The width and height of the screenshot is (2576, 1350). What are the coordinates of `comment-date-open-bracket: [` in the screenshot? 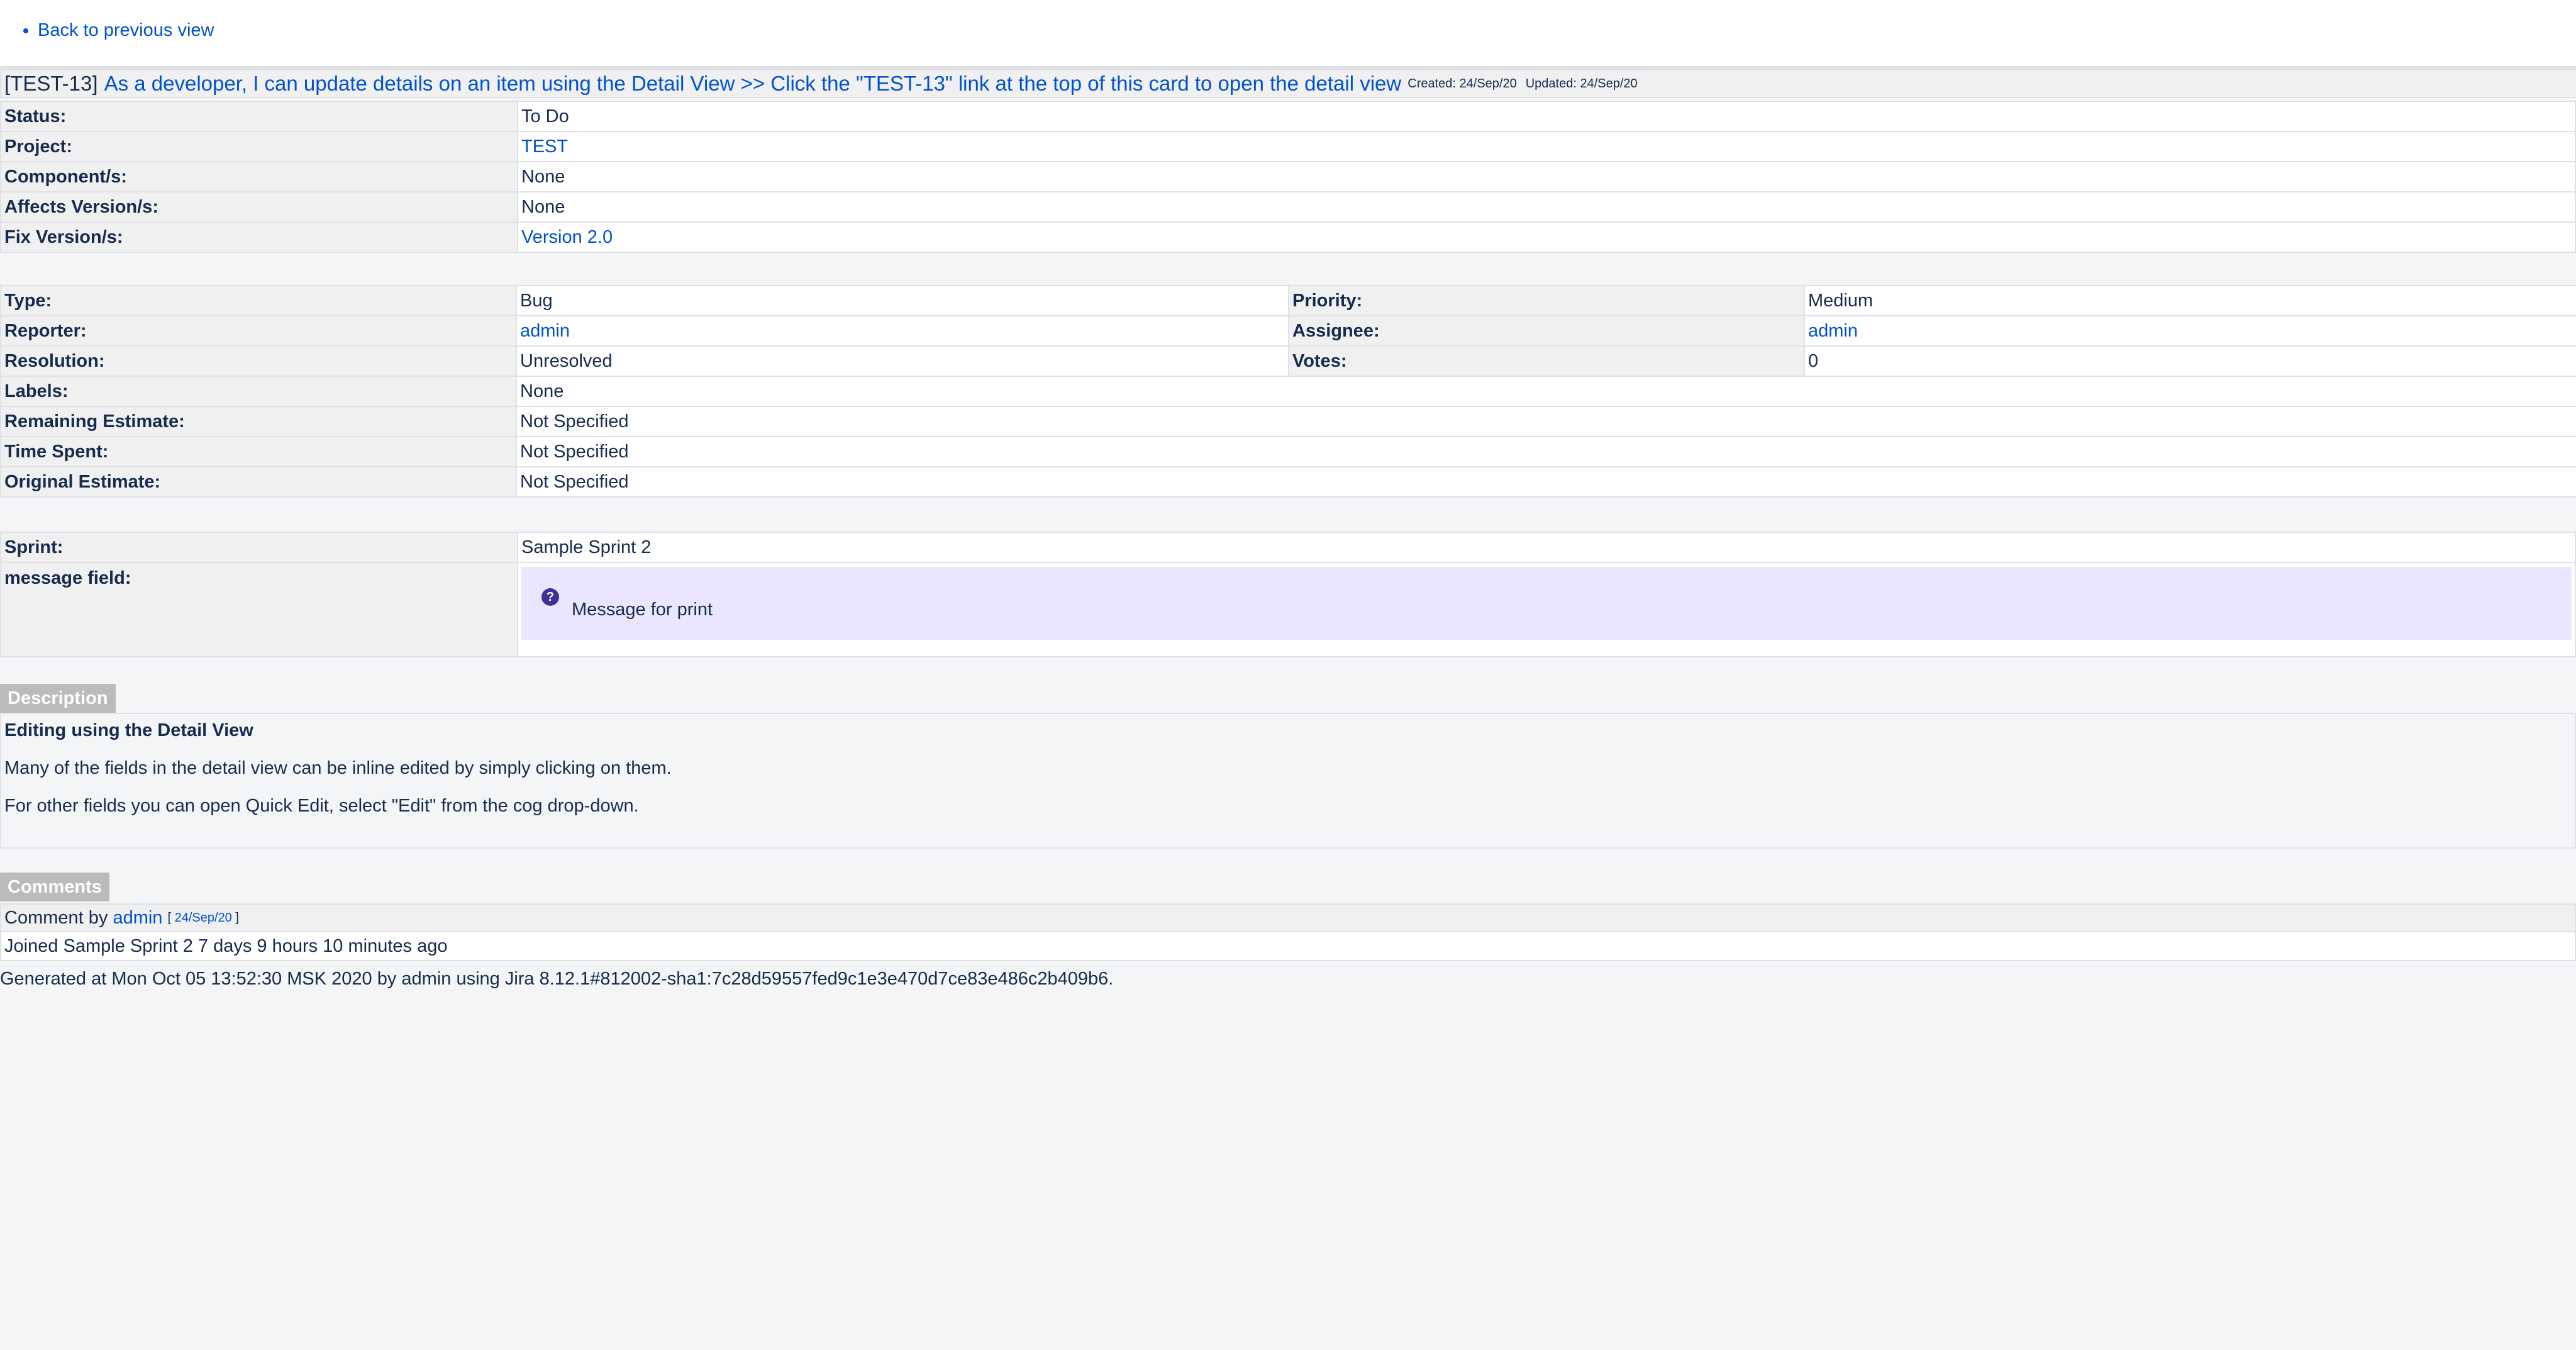 It's located at (169, 917).